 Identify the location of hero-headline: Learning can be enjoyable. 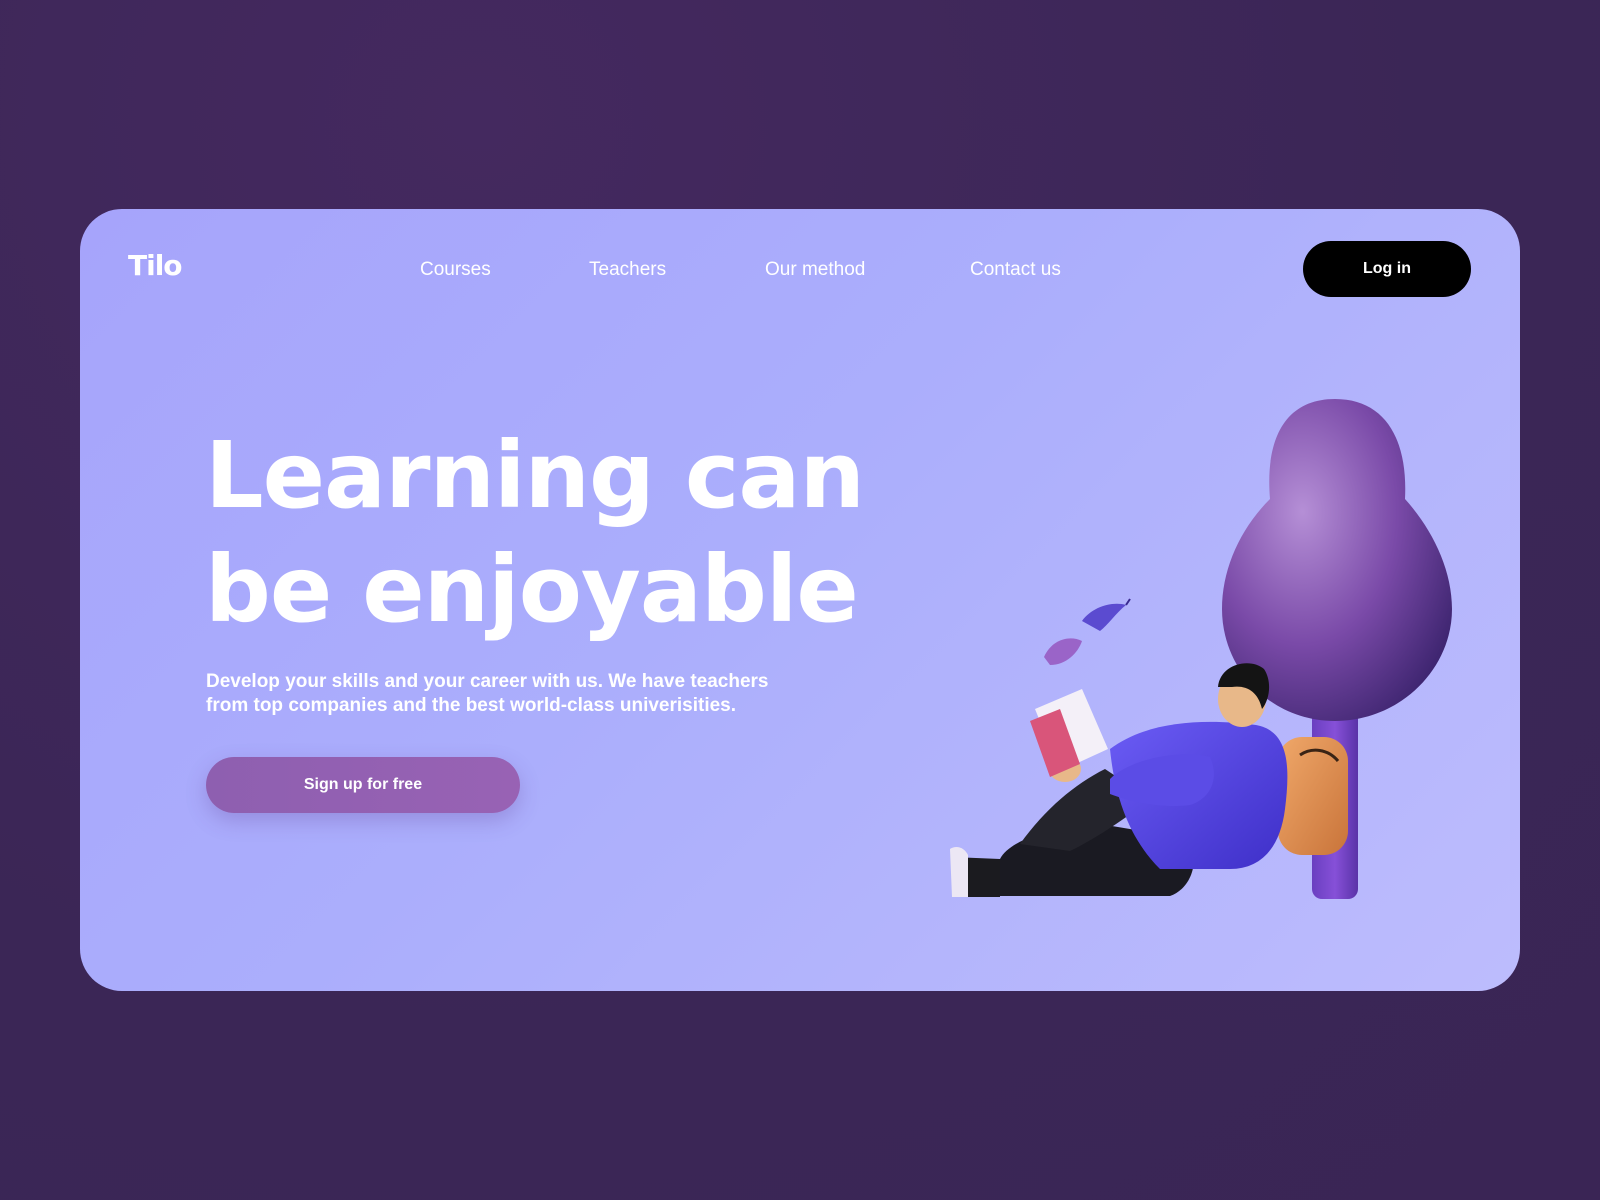
(535, 533).